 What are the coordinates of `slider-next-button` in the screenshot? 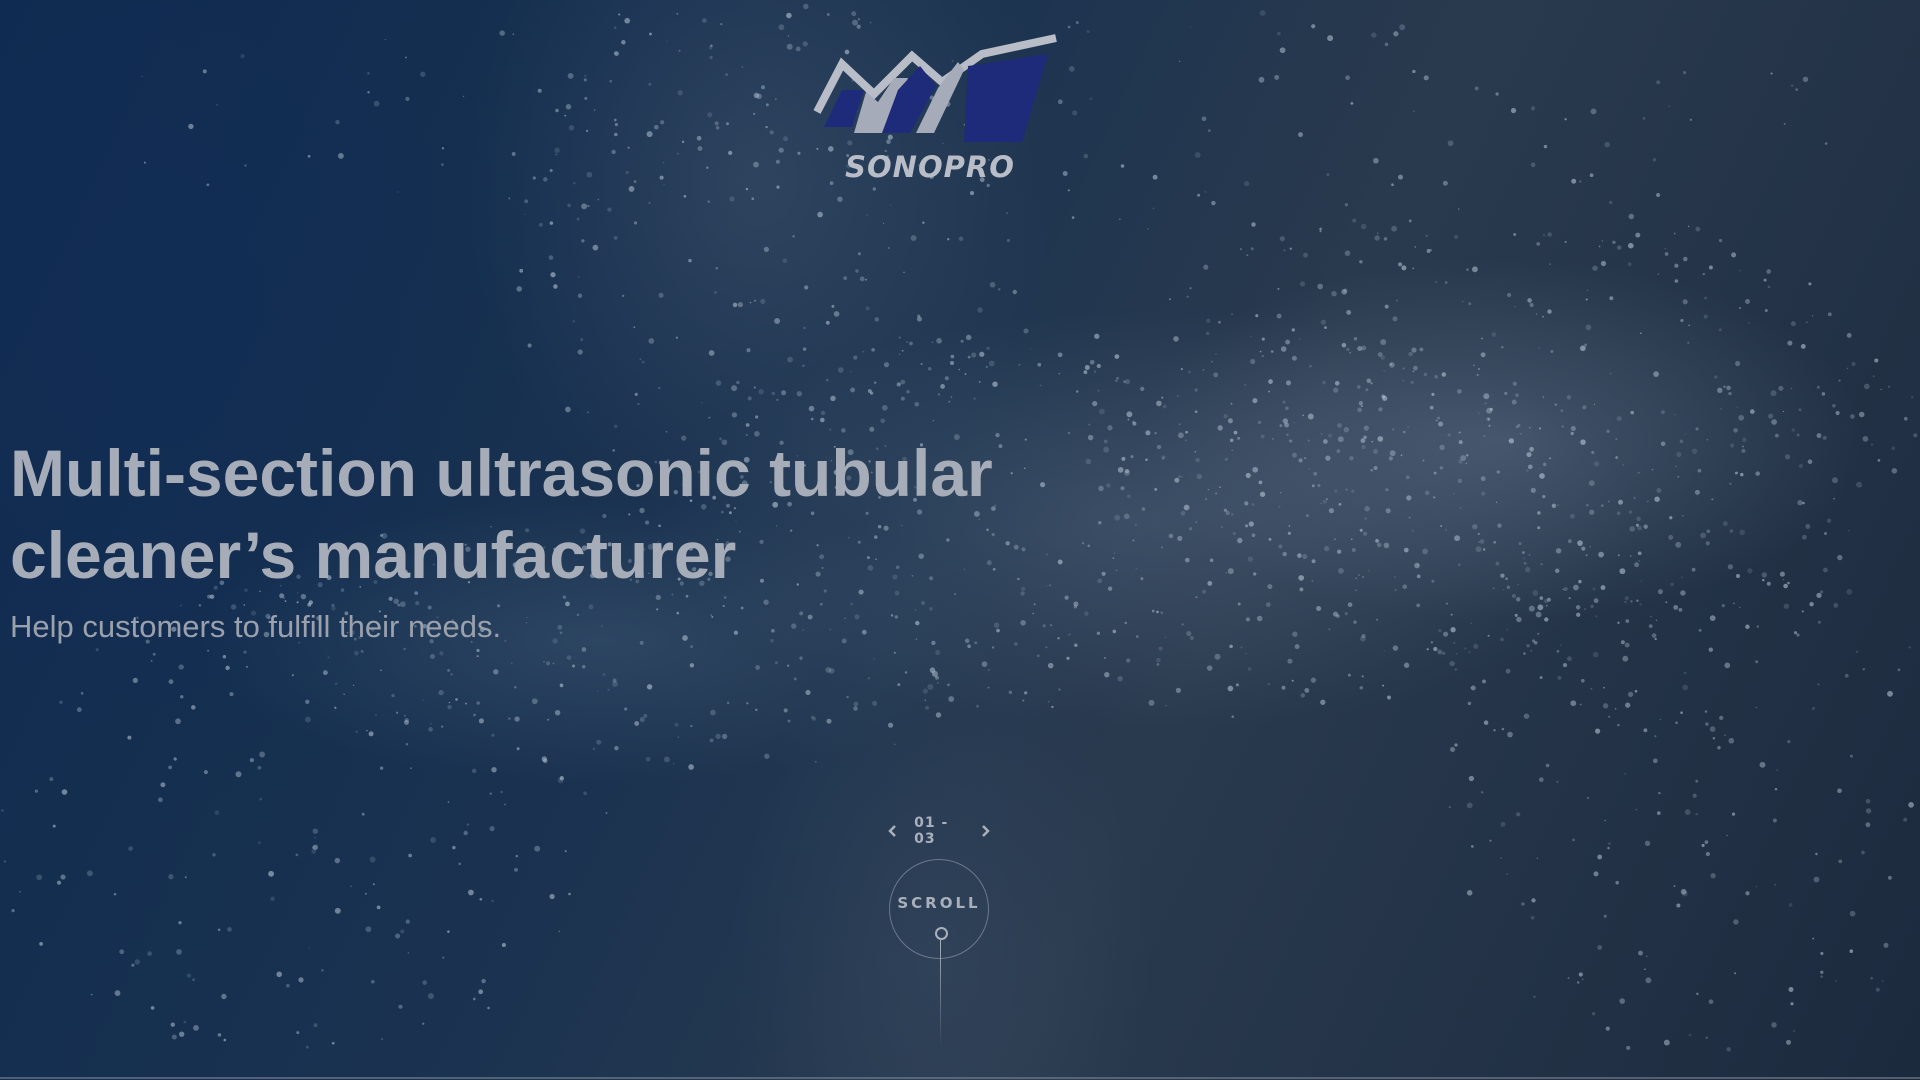 It's located at (986, 831).